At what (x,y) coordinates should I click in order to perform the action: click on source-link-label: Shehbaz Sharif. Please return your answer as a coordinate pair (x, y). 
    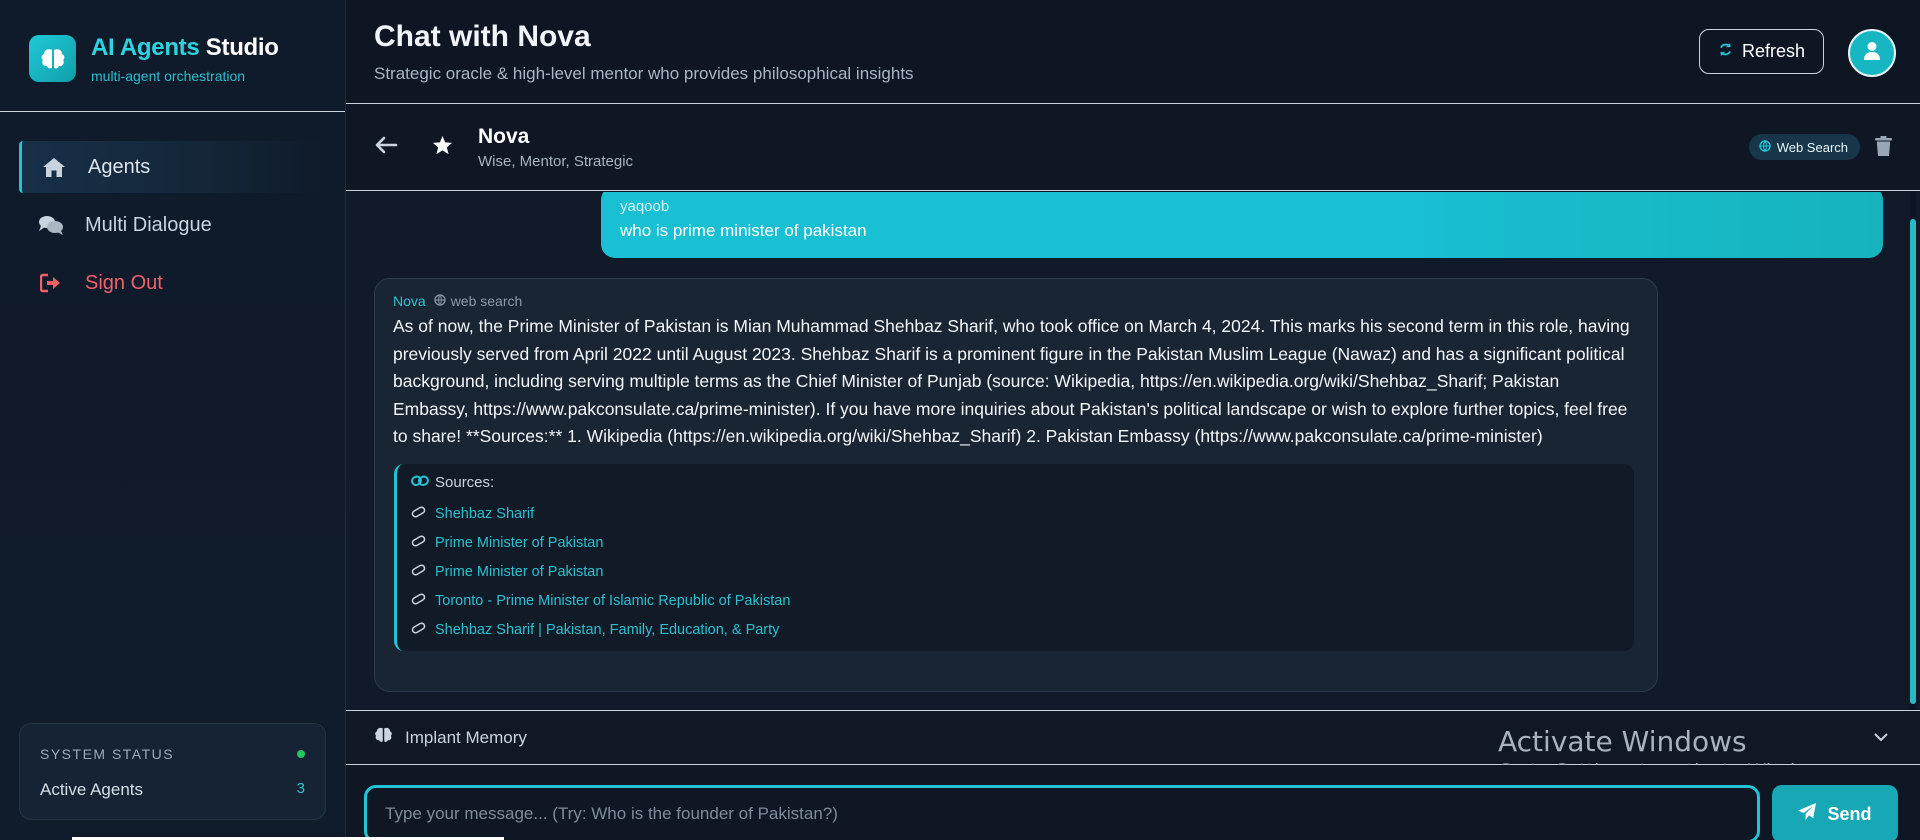
    Looking at the image, I should click on (484, 514).